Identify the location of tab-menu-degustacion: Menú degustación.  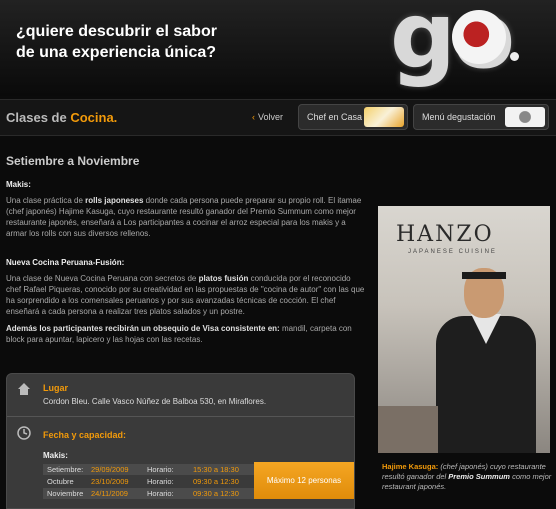
(481, 117).